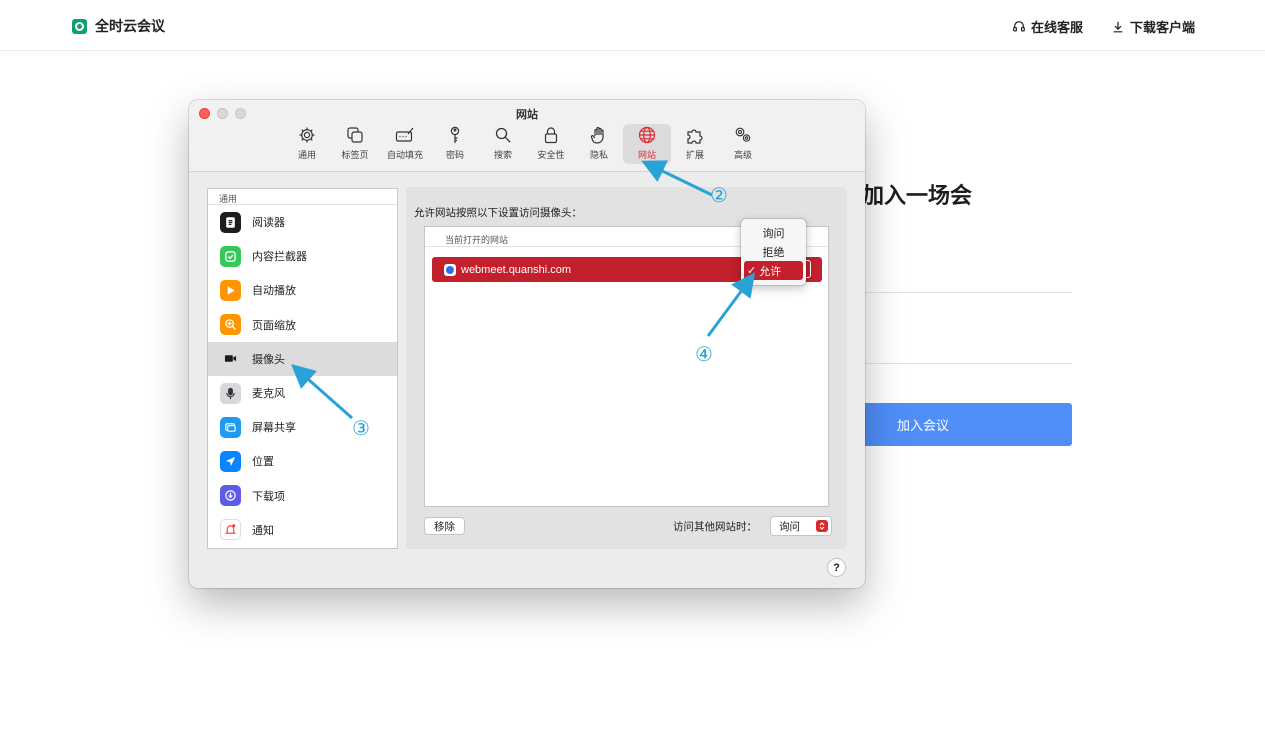 Image resolution: width=1265 pixels, height=744 pixels. I want to click on tab-tabs: 标签页, so click(355, 144).